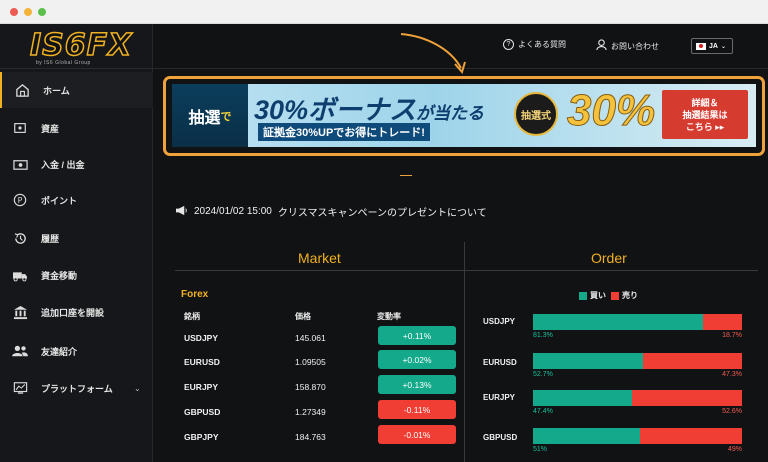 The height and width of the screenshot is (462, 768). What do you see at coordinates (543, 335) in the screenshot?
I see `buy-percent: 81.3%` at bounding box center [543, 335].